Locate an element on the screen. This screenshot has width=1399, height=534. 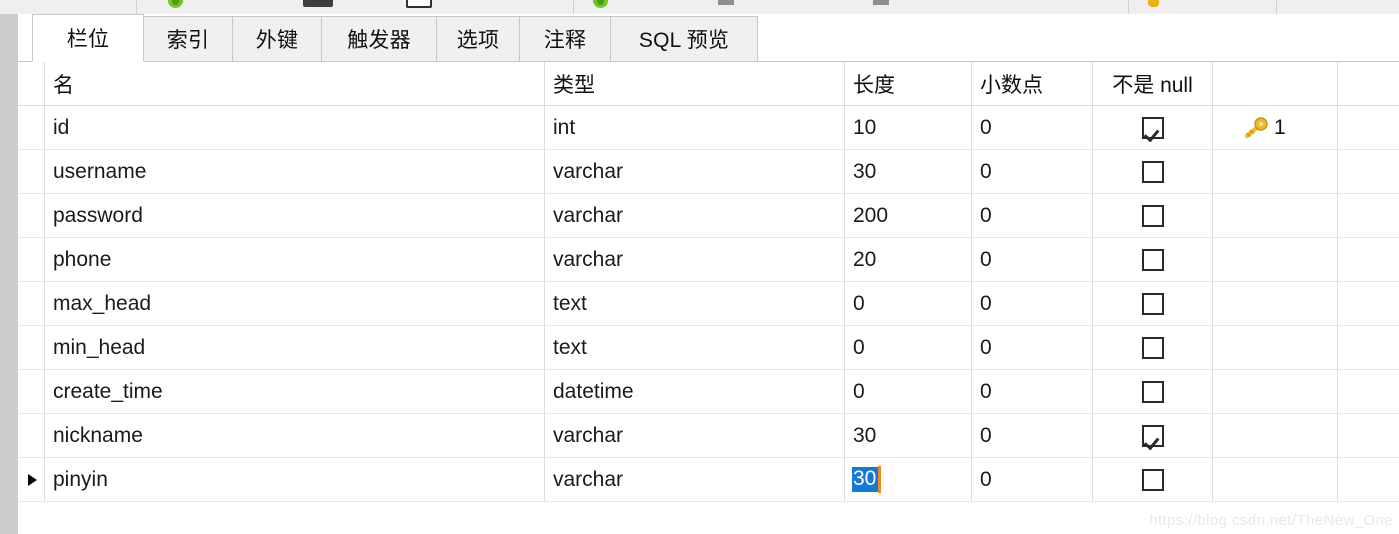
field-name-cell: id is located at coordinates (295, 127).